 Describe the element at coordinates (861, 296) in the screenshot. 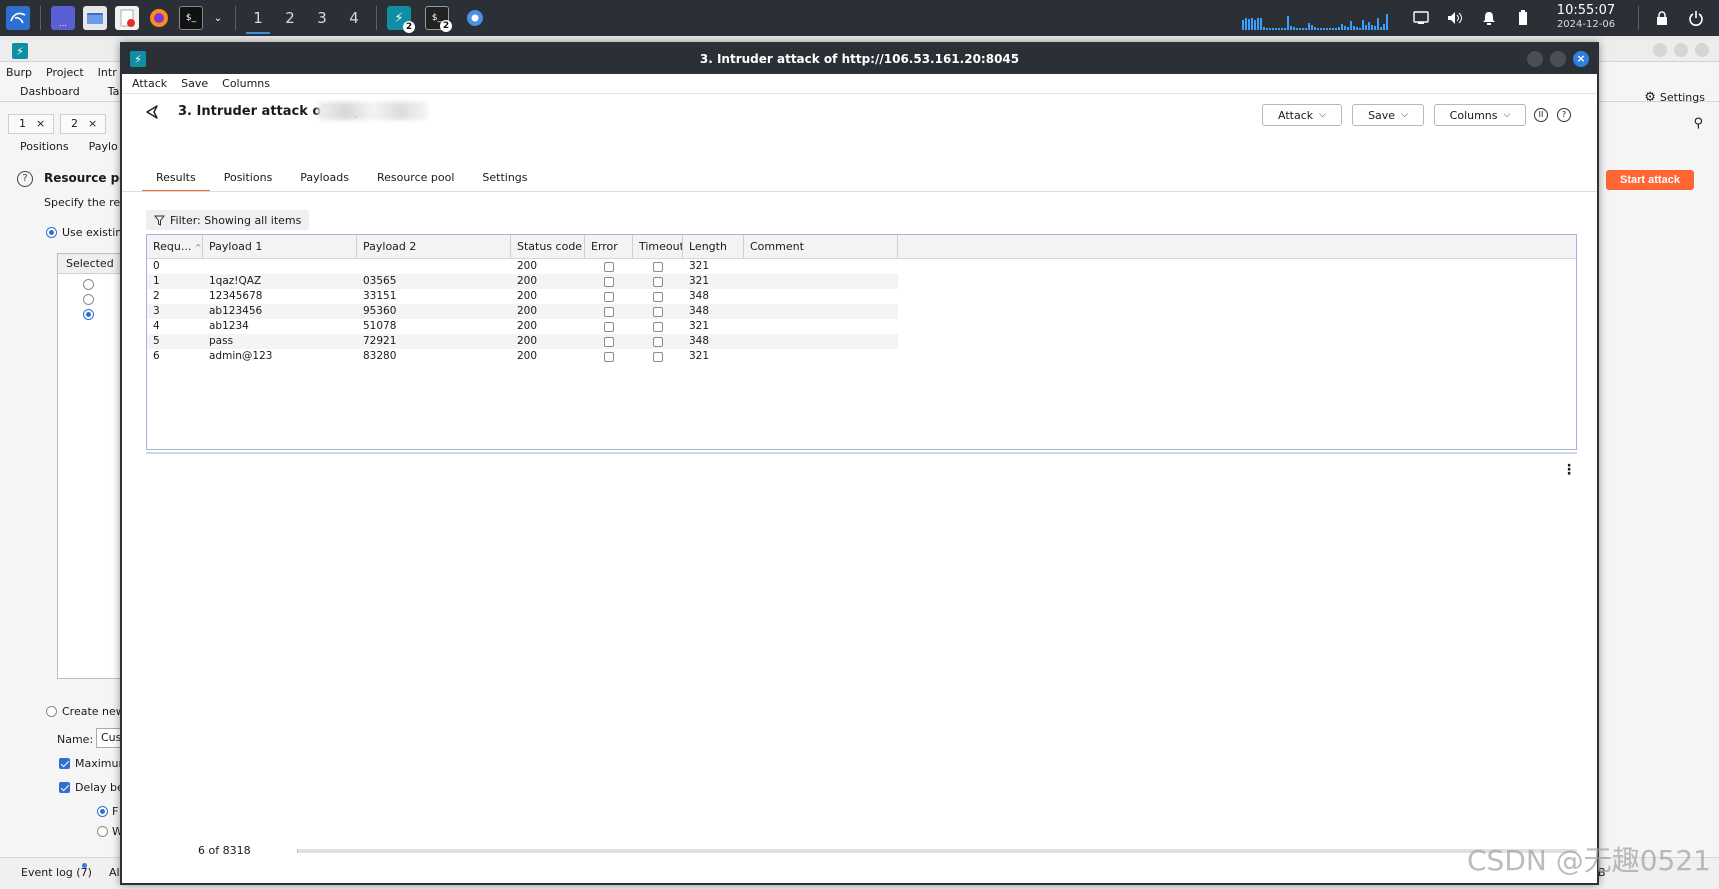

I see `table-row: 2 12345678 33151 200 348` at that location.